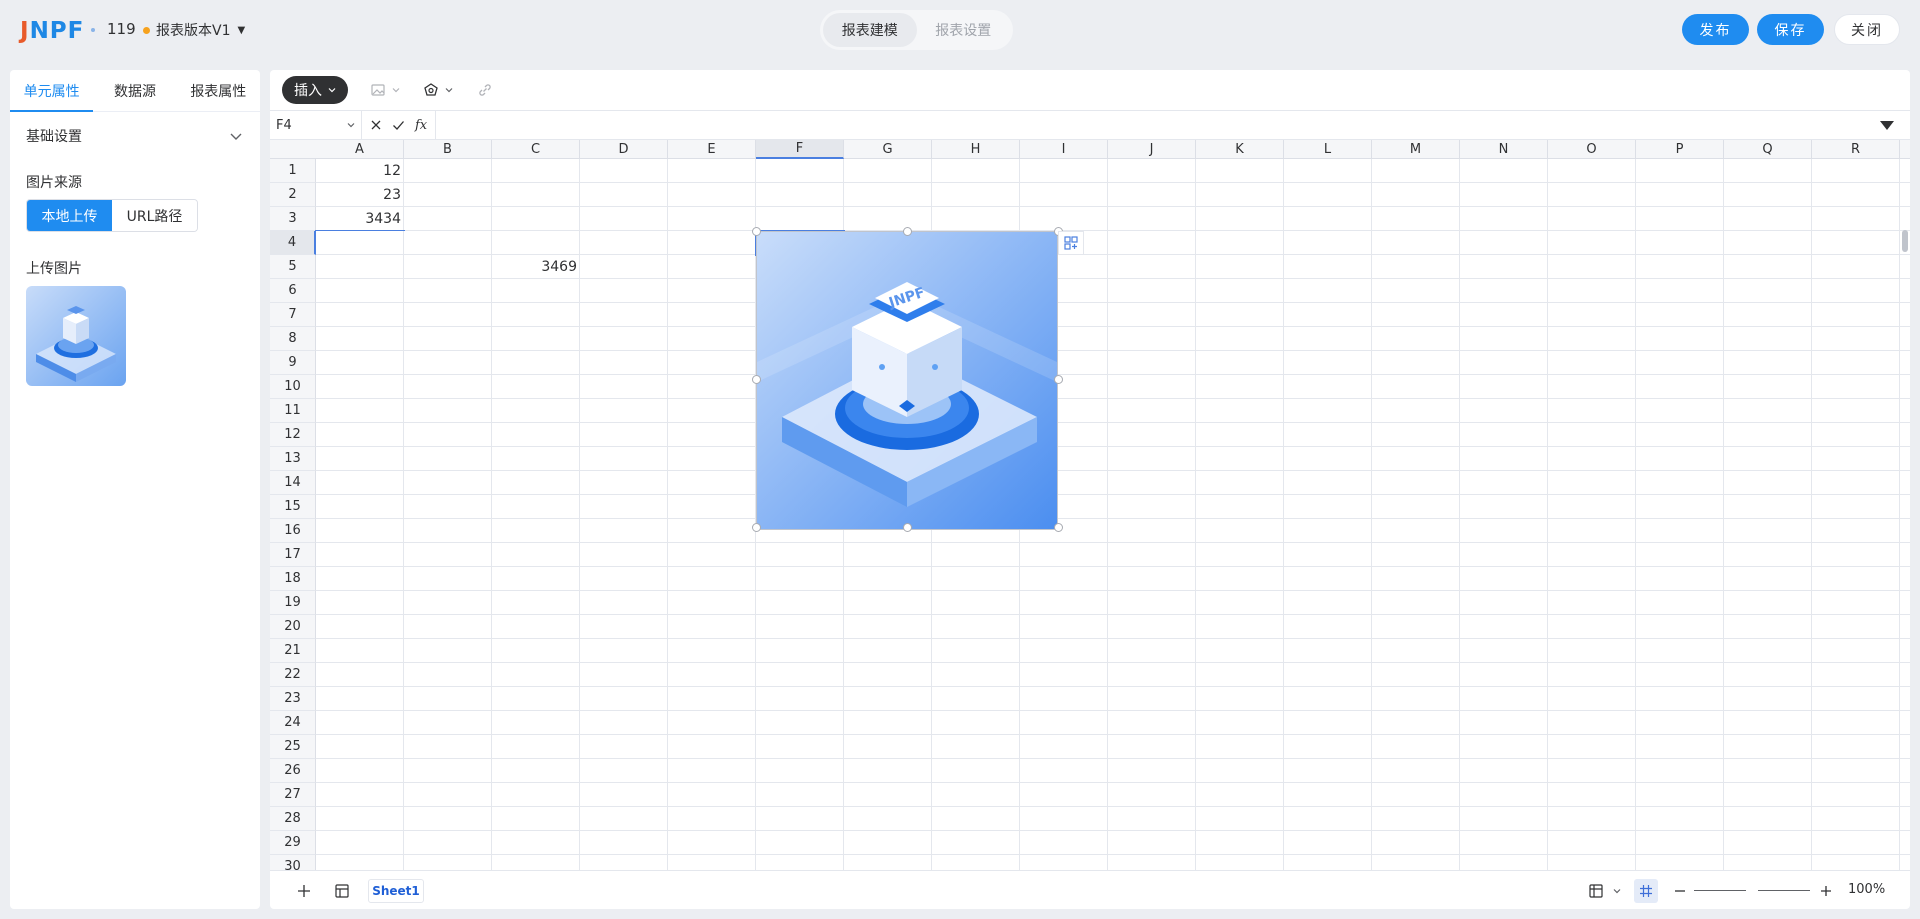 The image size is (1920, 919). I want to click on column-header-f: F, so click(800, 149).